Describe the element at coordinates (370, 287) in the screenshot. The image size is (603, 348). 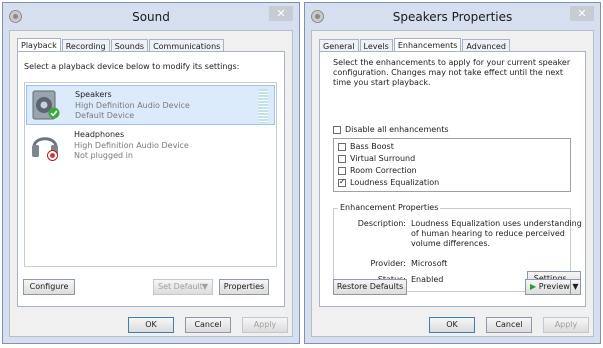
I see `restore-defaults-button: Restore Defaults` at that location.